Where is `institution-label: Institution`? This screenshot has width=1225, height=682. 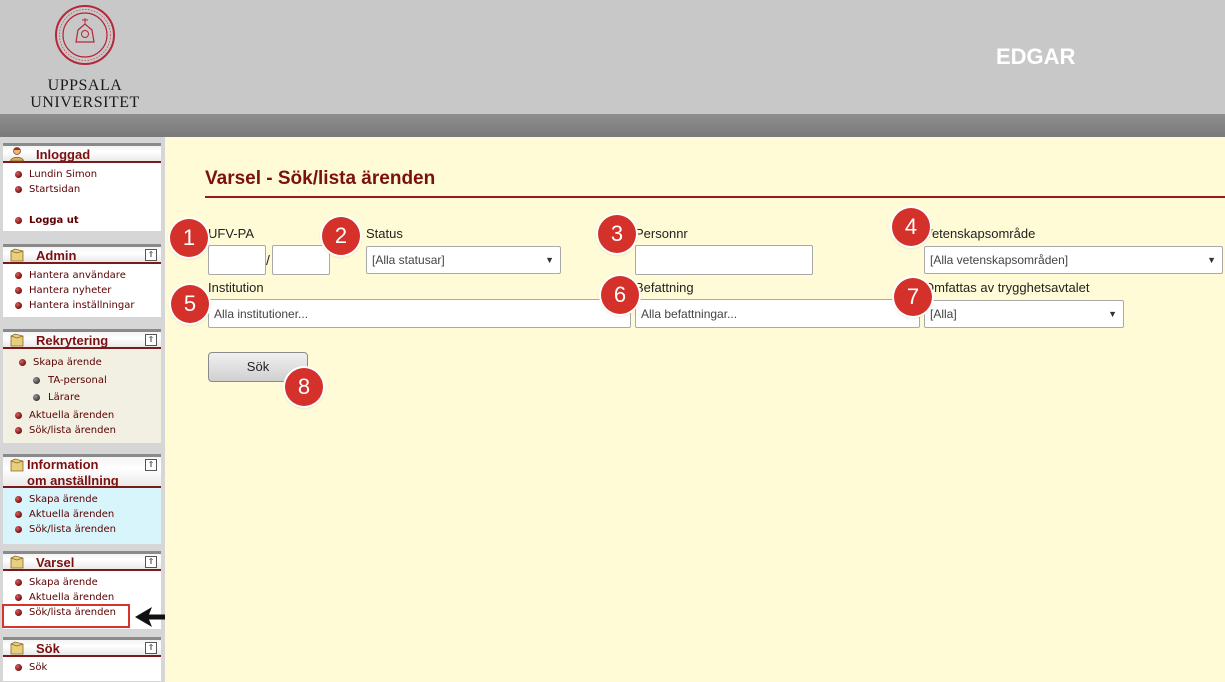
institution-label: Institution is located at coordinates (236, 287).